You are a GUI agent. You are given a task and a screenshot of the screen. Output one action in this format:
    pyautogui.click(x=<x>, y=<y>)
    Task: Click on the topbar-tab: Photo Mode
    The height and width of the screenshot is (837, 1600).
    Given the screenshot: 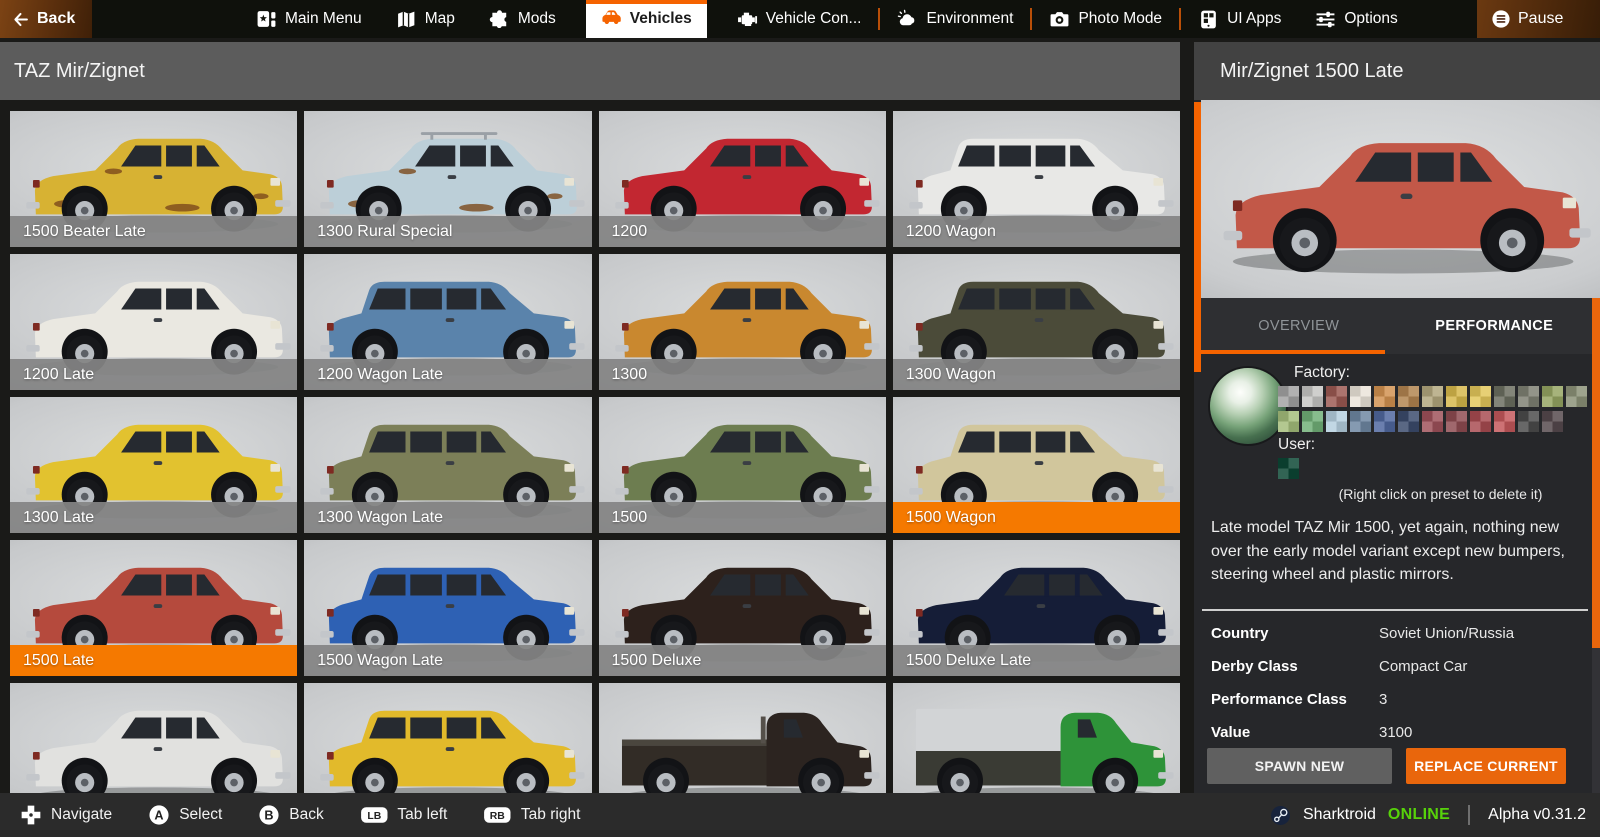 What is the action you would take?
    pyautogui.click(x=1098, y=19)
    